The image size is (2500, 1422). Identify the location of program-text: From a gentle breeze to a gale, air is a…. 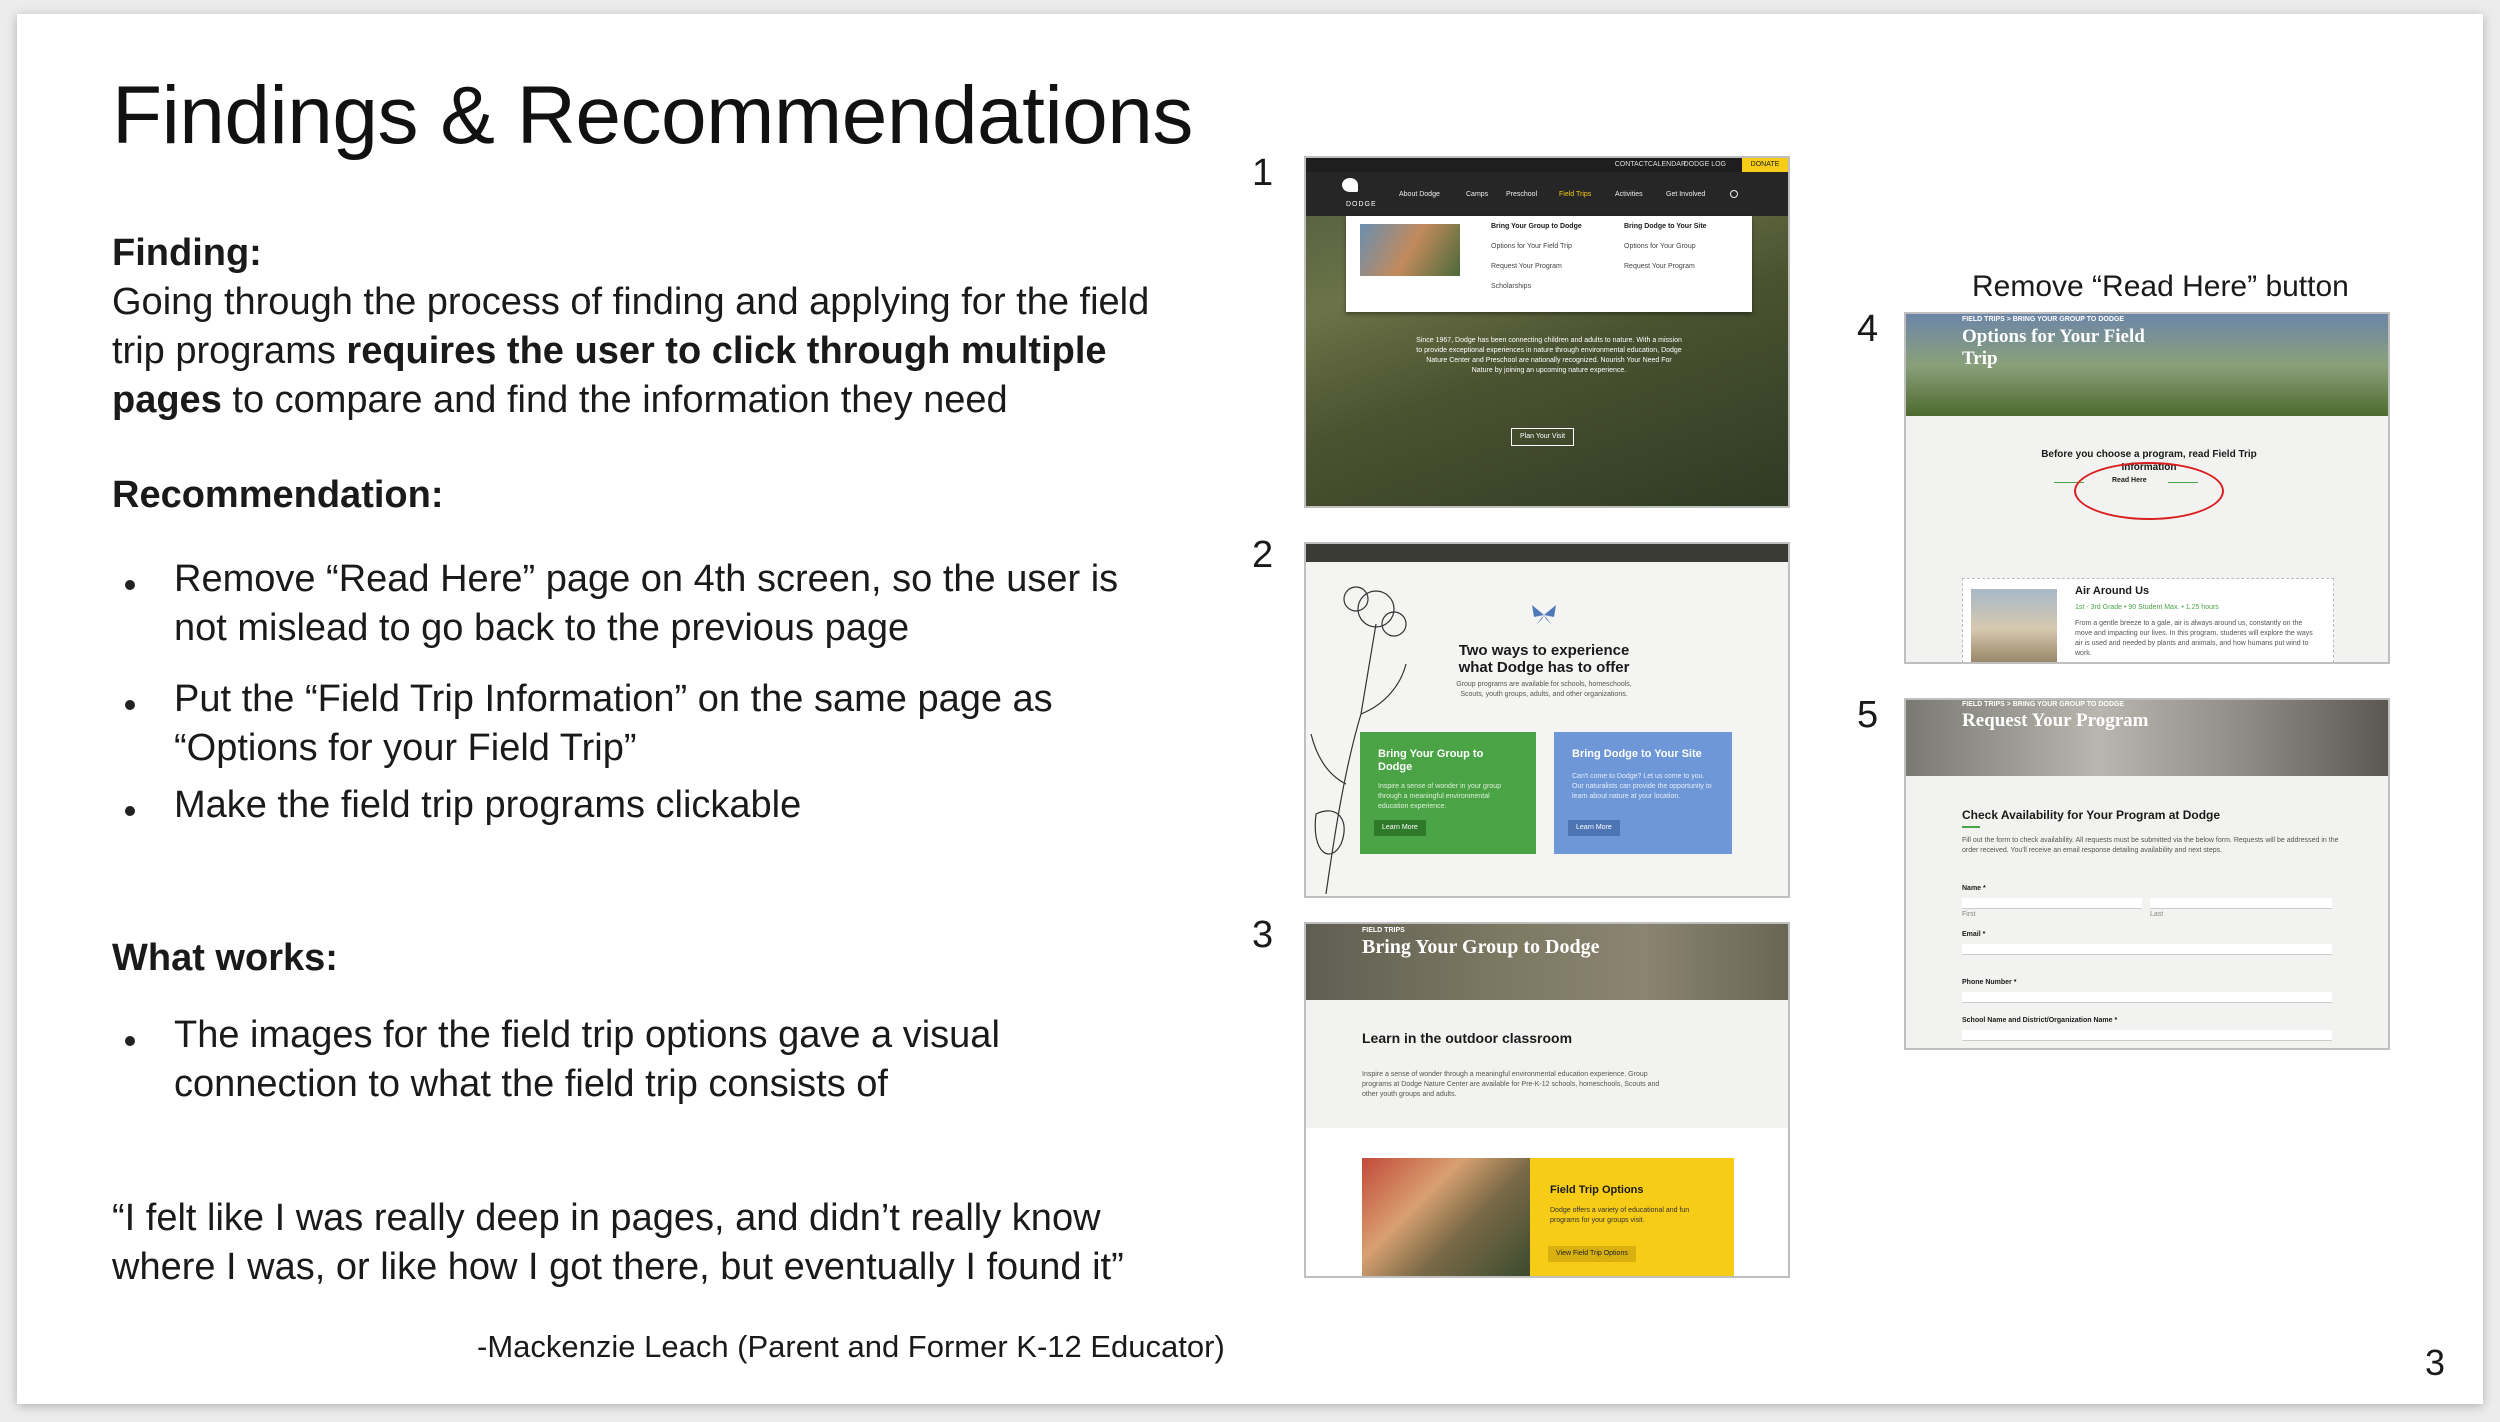
(2194, 638).